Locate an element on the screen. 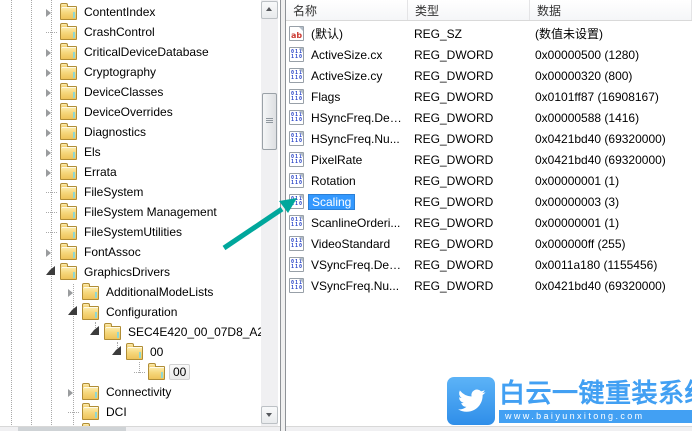 The height and width of the screenshot is (431, 692). tree-item-label: ContentIndex is located at coordinates (120, 12).